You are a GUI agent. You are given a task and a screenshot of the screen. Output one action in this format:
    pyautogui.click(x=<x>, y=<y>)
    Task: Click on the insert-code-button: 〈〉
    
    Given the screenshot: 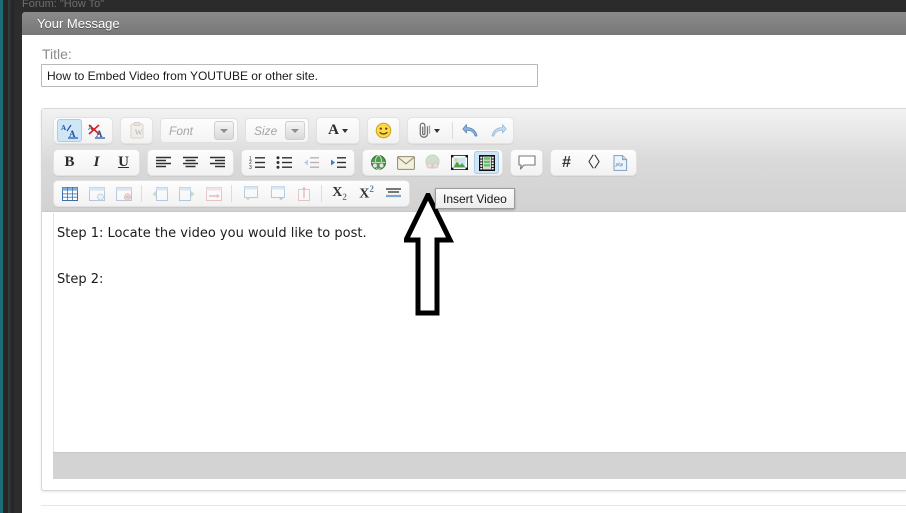 What is the action you would take?
    pyautogui.click(x=594, y=162)
    